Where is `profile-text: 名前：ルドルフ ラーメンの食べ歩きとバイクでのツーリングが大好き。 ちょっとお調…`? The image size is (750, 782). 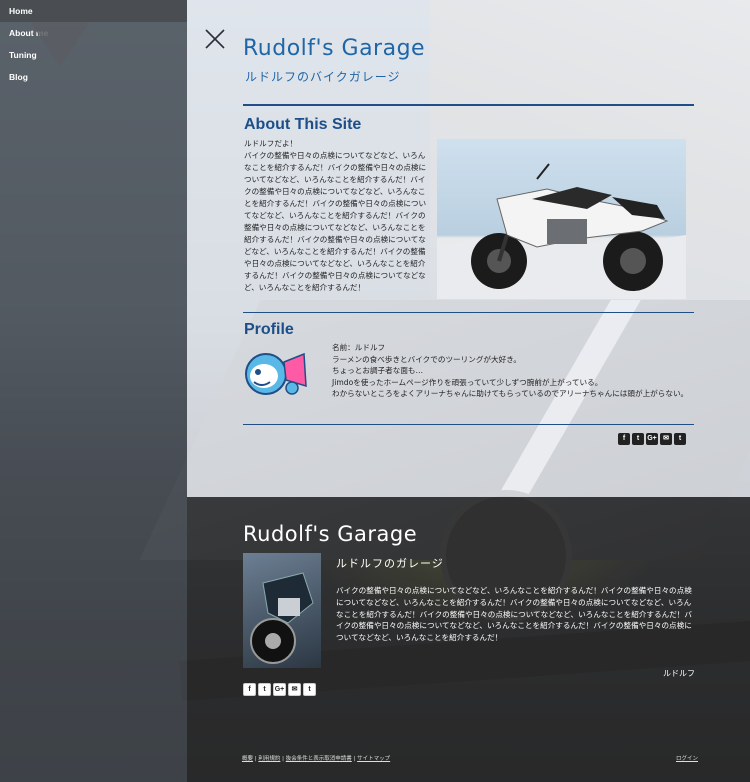
profile-text: 名前：ルドルフ ラーメンの食べ歩きとバイクでのツーリングが大好き。 ちょっとお調… is located at coordinates (512, 371).